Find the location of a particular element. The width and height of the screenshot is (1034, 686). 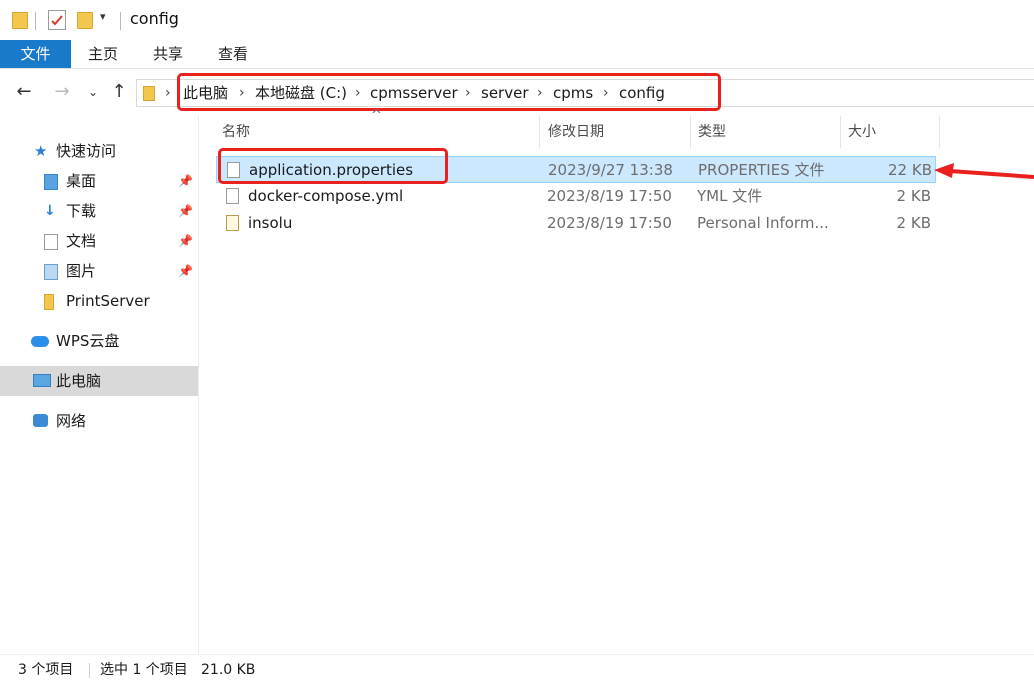

title-divider is located at coordinates (120, 21).